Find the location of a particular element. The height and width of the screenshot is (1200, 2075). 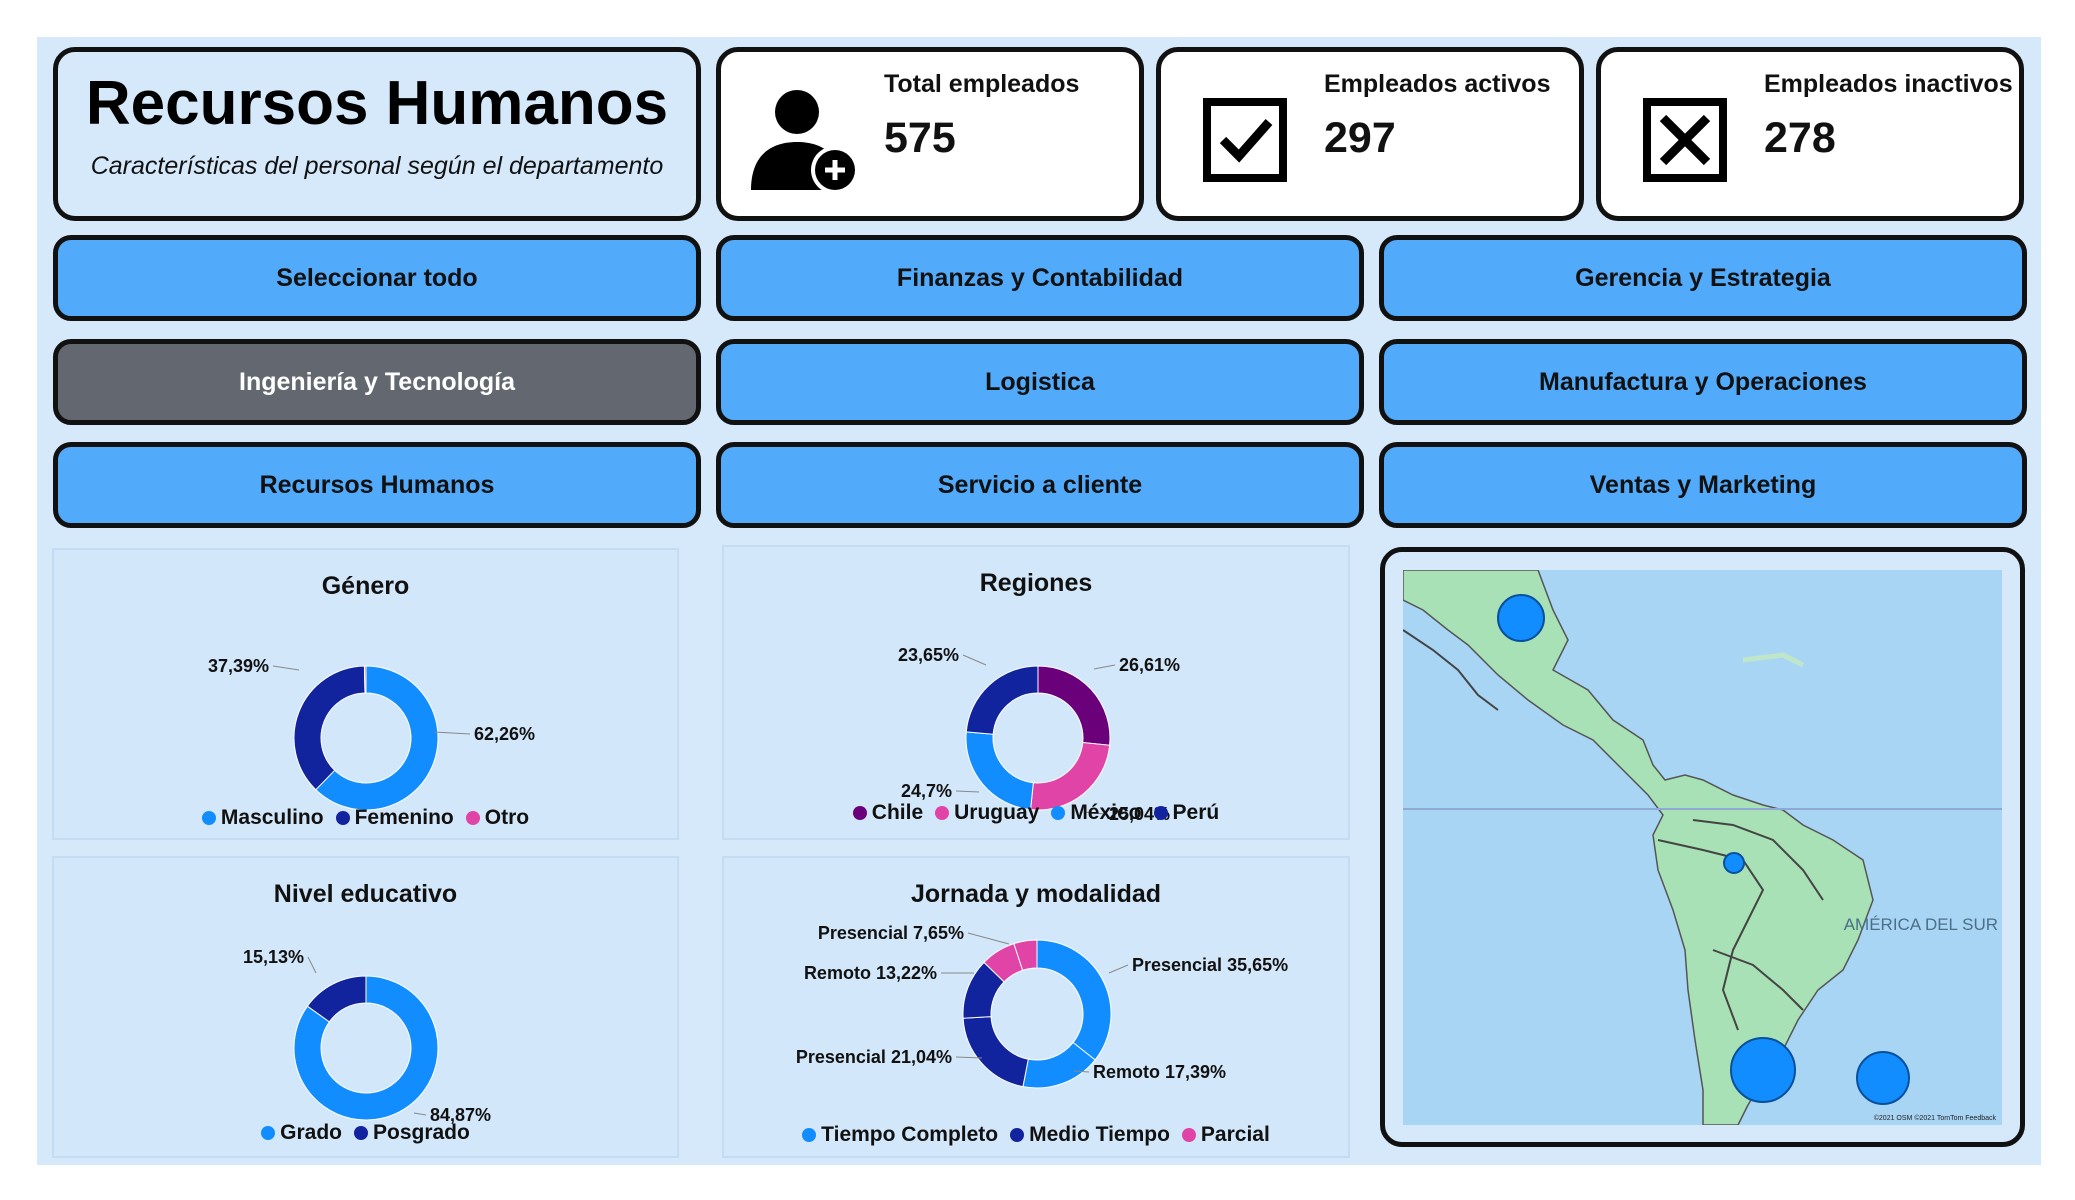

legend-label: Parcial is located at coordinates (1235, 1134).